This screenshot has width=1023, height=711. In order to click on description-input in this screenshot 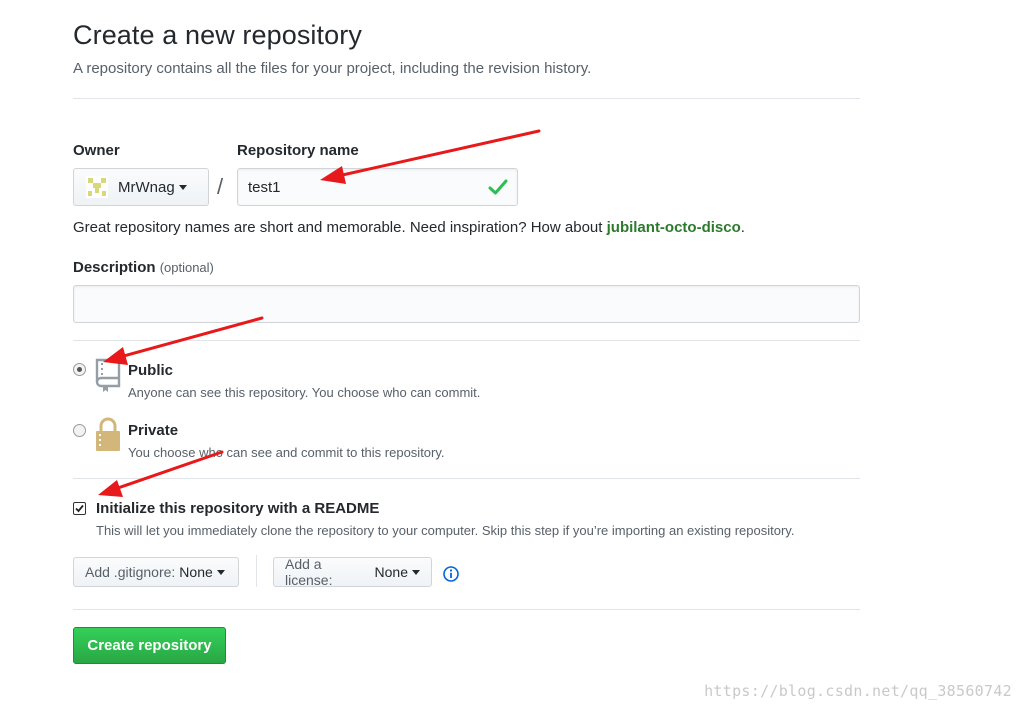, I will do `click(466, 304)`.